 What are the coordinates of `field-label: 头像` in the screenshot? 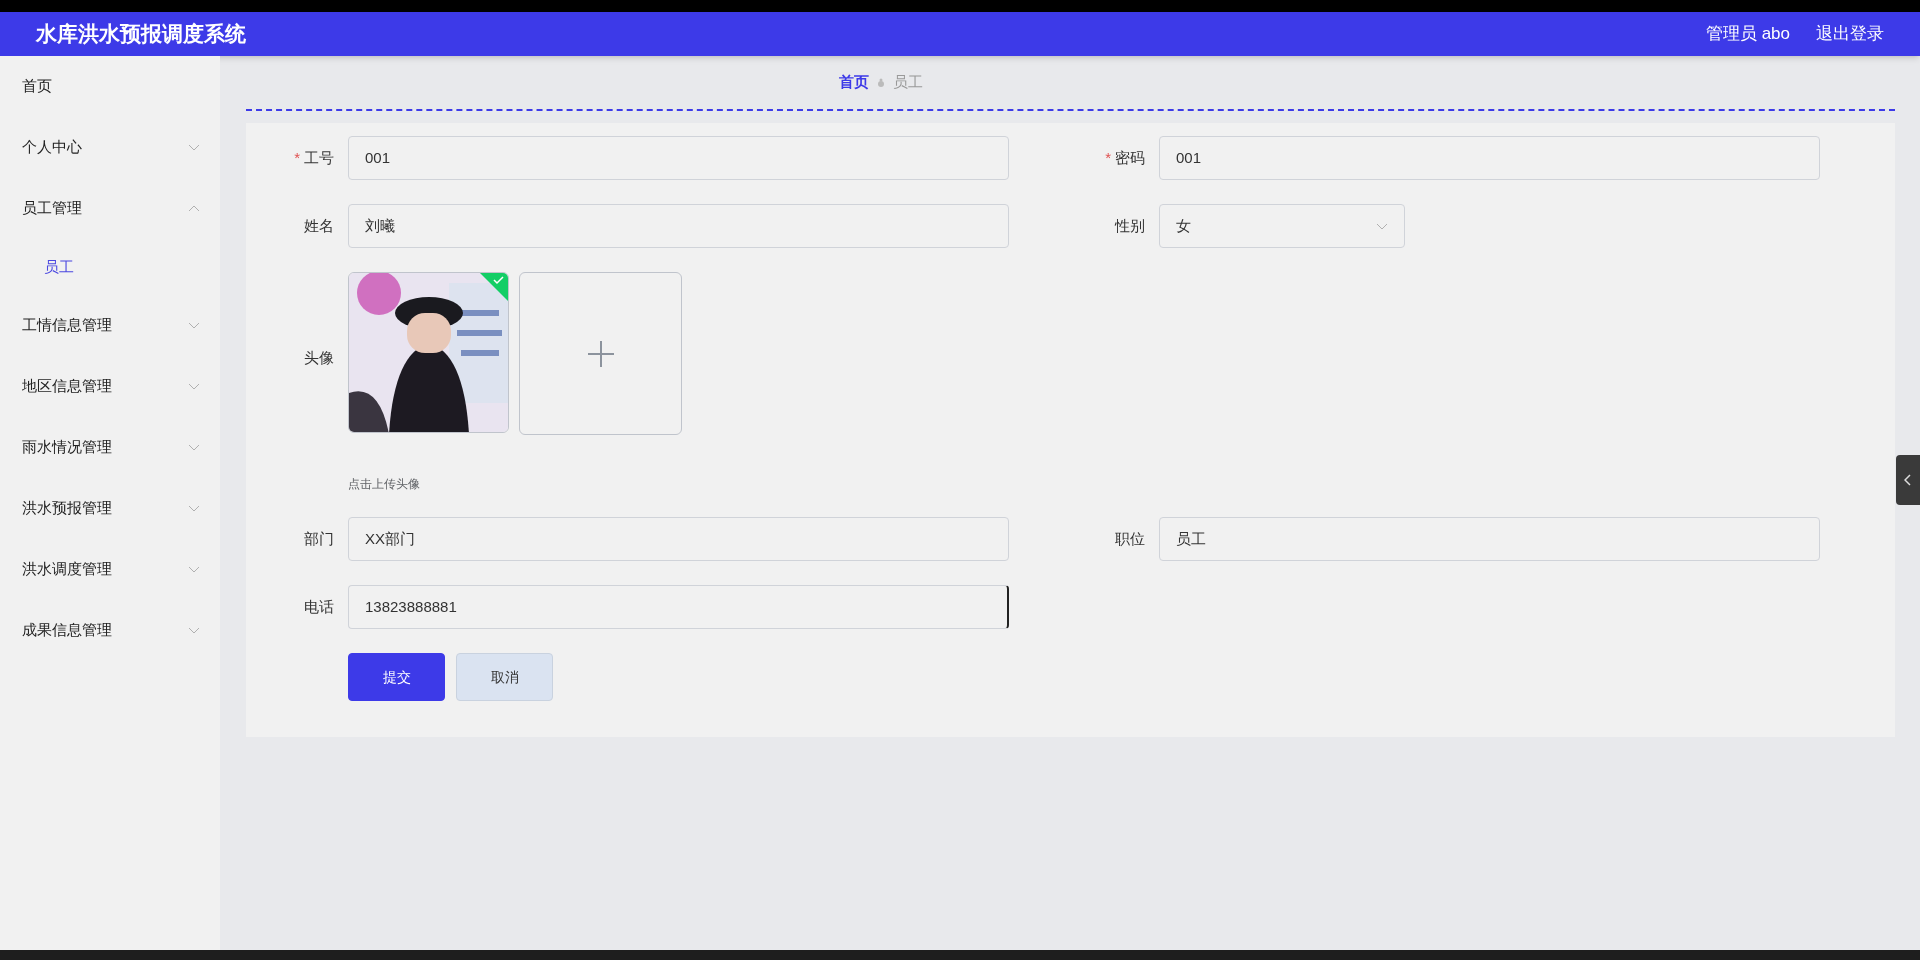 It's located at (319, 358).